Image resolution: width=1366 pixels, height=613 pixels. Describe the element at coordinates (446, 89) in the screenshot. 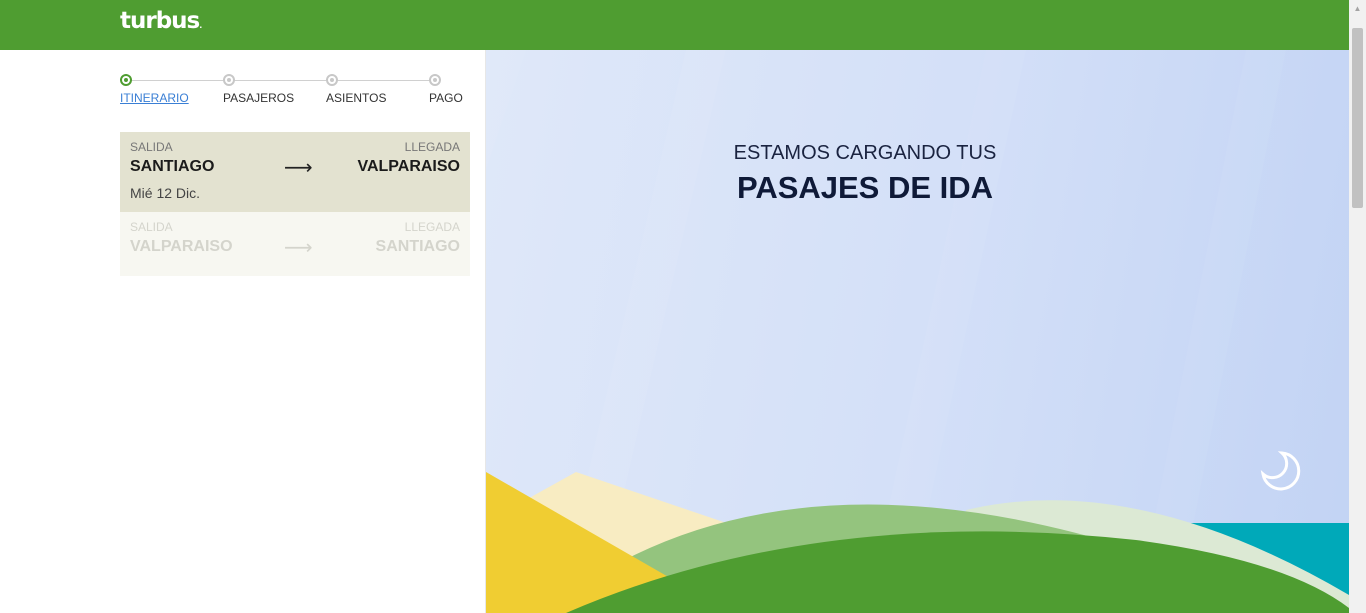

I see `step-pago: PAGO` at that location.